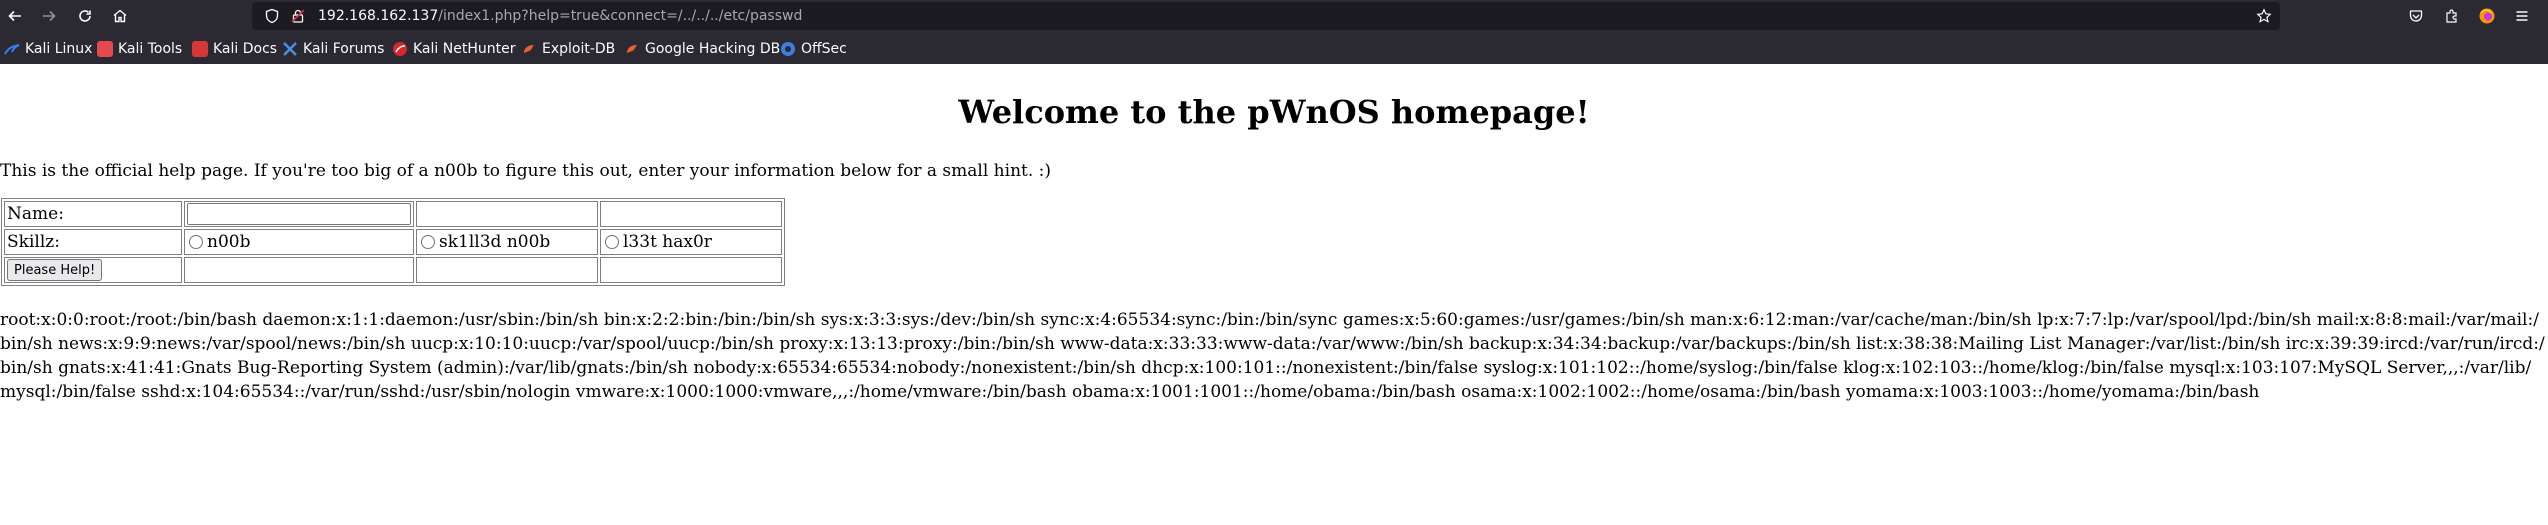  What do you see at coordinates (529, 49) in the screenshot?
I see `exploit-db-icon` at bounding box center [529, 49].